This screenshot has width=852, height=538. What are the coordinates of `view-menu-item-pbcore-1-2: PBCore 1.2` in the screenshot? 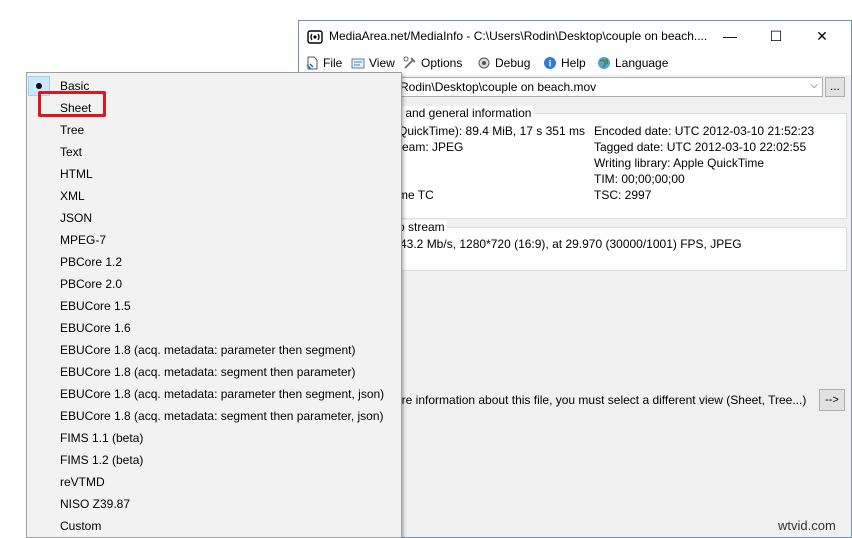 It's located at (214, 262).